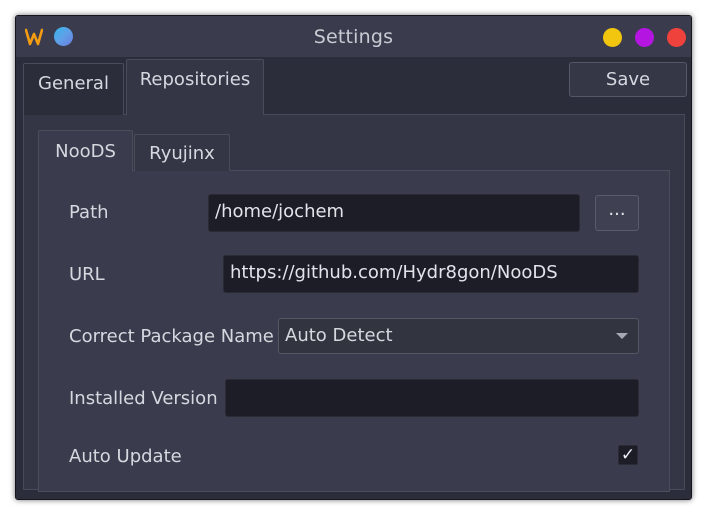 The image size is (708, 517). What do you see at coordinates (125, 456) in the screenshot?
I see `auto-update-label: Auto Update` at bounding box center [125, 456].